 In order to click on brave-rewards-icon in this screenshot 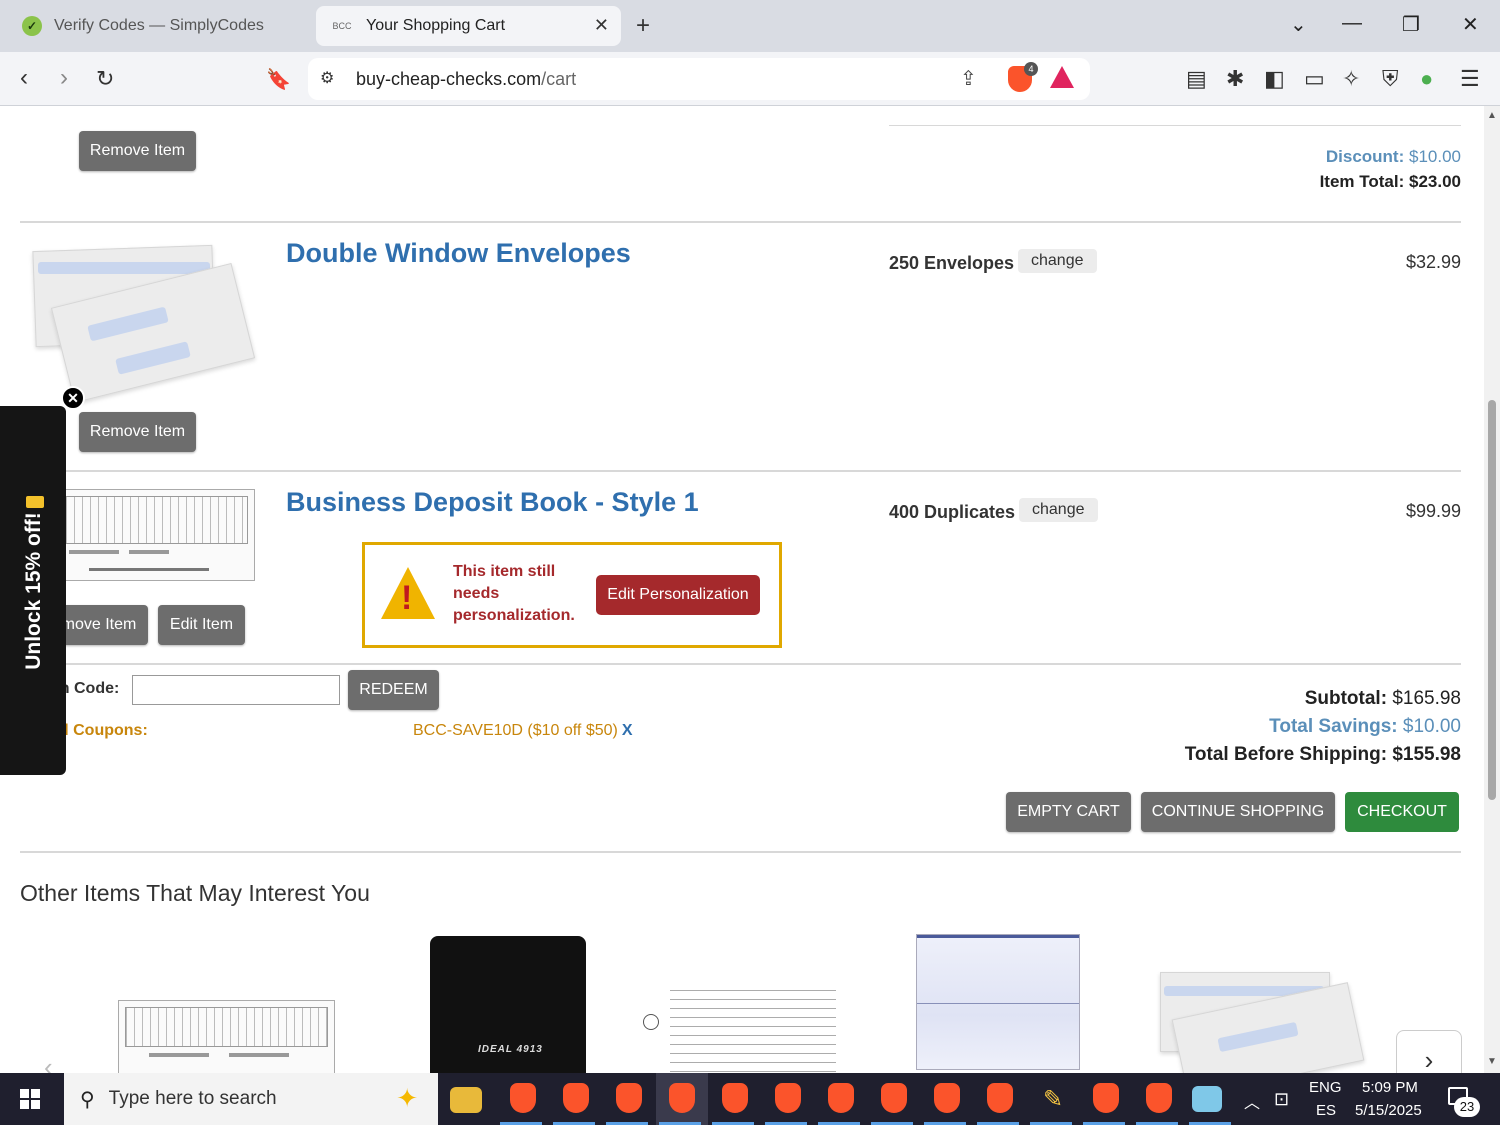, I will do `click(1062, 77)`.